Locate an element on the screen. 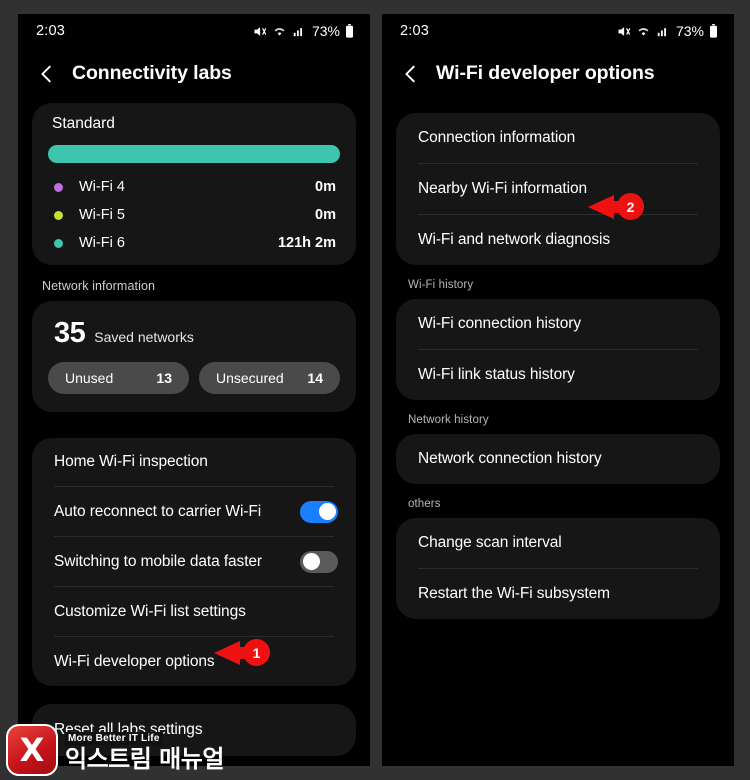 The width and height of the screenshot is (750, 780). watermark-text: More Better IT Life 익스트림 매뉴얼 is located at coordinates (144, 750).